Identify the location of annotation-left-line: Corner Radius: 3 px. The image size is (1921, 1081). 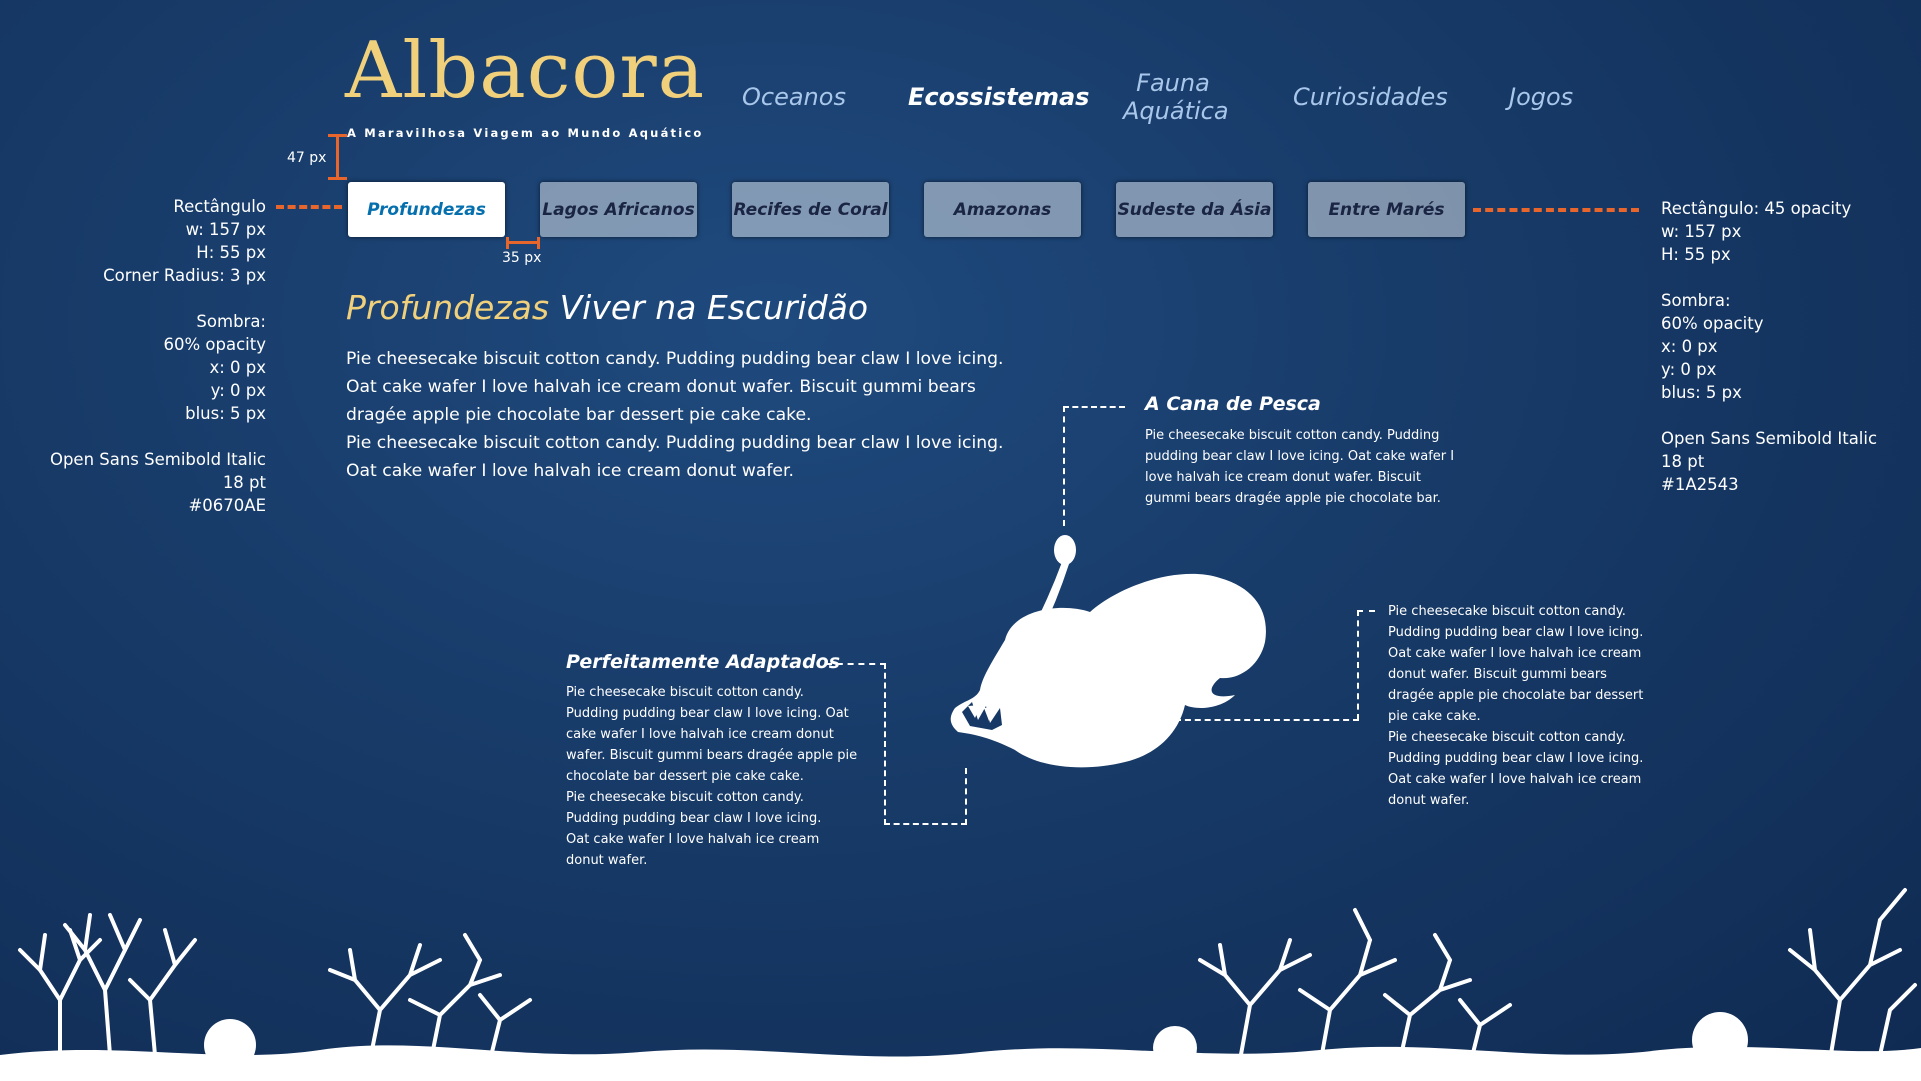
(184, 275).